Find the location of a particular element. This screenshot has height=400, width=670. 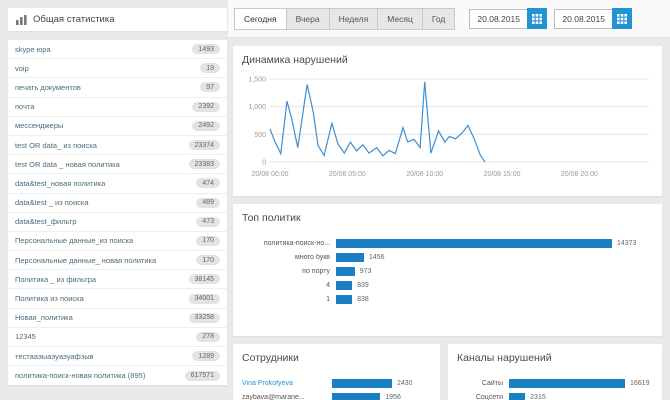

svg-text: 1,500 is located at coordinates (257, 80).